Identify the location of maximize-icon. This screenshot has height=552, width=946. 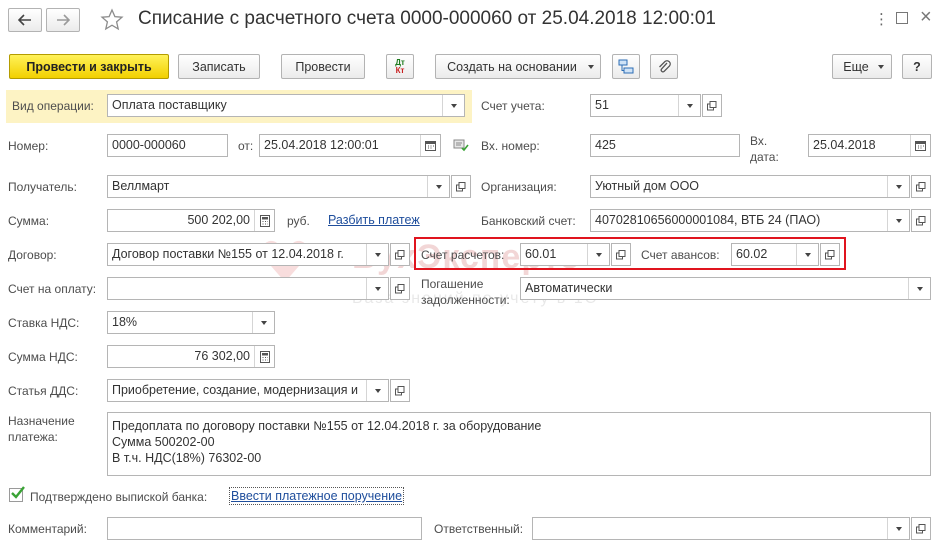
(902, 18).